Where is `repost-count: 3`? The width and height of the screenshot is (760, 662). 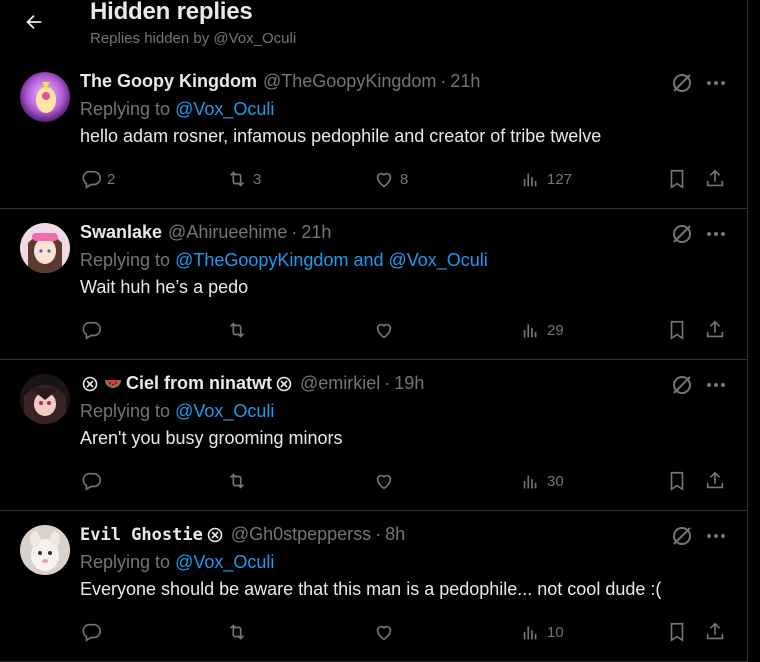
repost-count: 3 is located at coordinates (257, 179).